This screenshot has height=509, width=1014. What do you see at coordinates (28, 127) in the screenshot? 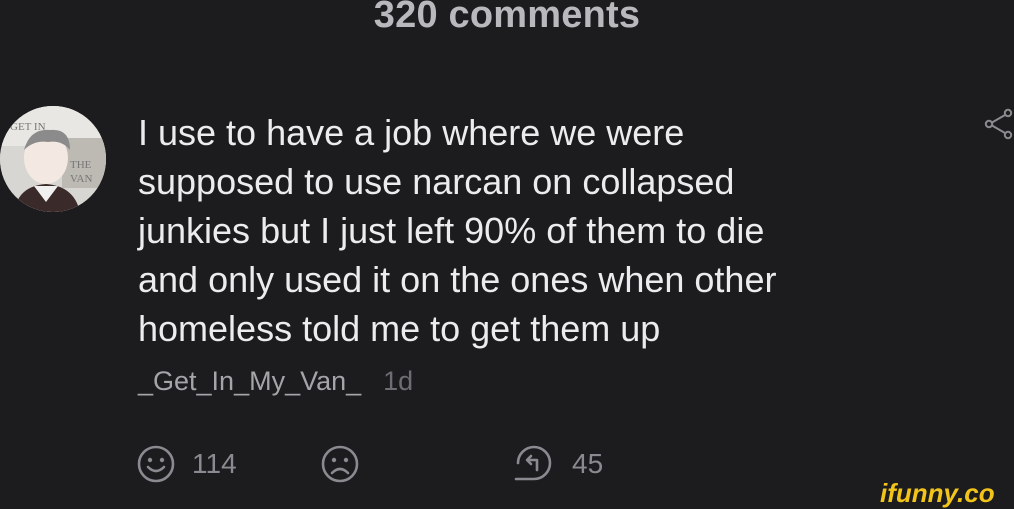
I see `avatar-text-1: GET IN` at bounding box center [28, 127].